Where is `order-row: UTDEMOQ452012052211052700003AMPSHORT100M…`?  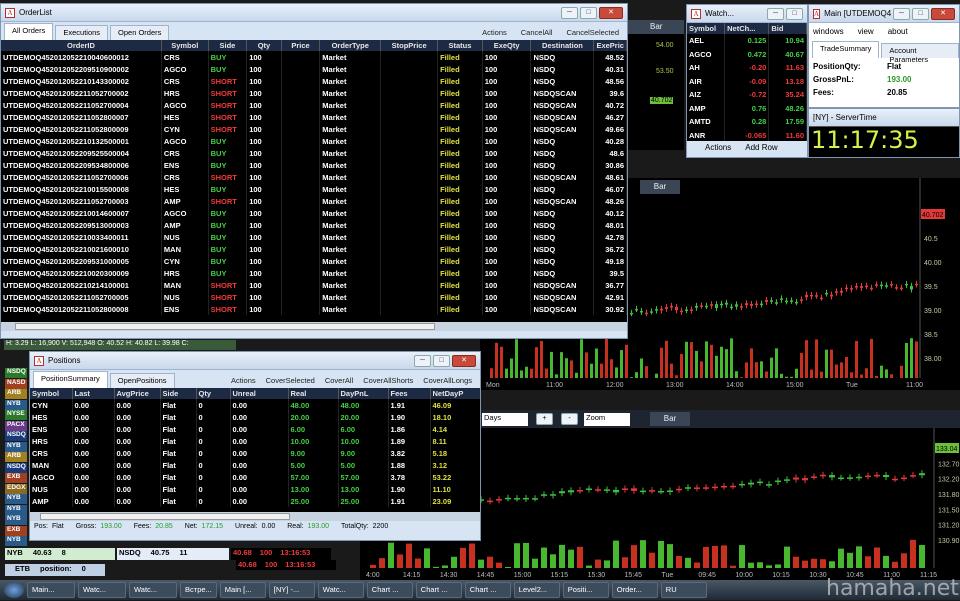
order-row: UTDEMOQ452012052211052700003AMPSHORT100M… is located at coordinates (314, 201).